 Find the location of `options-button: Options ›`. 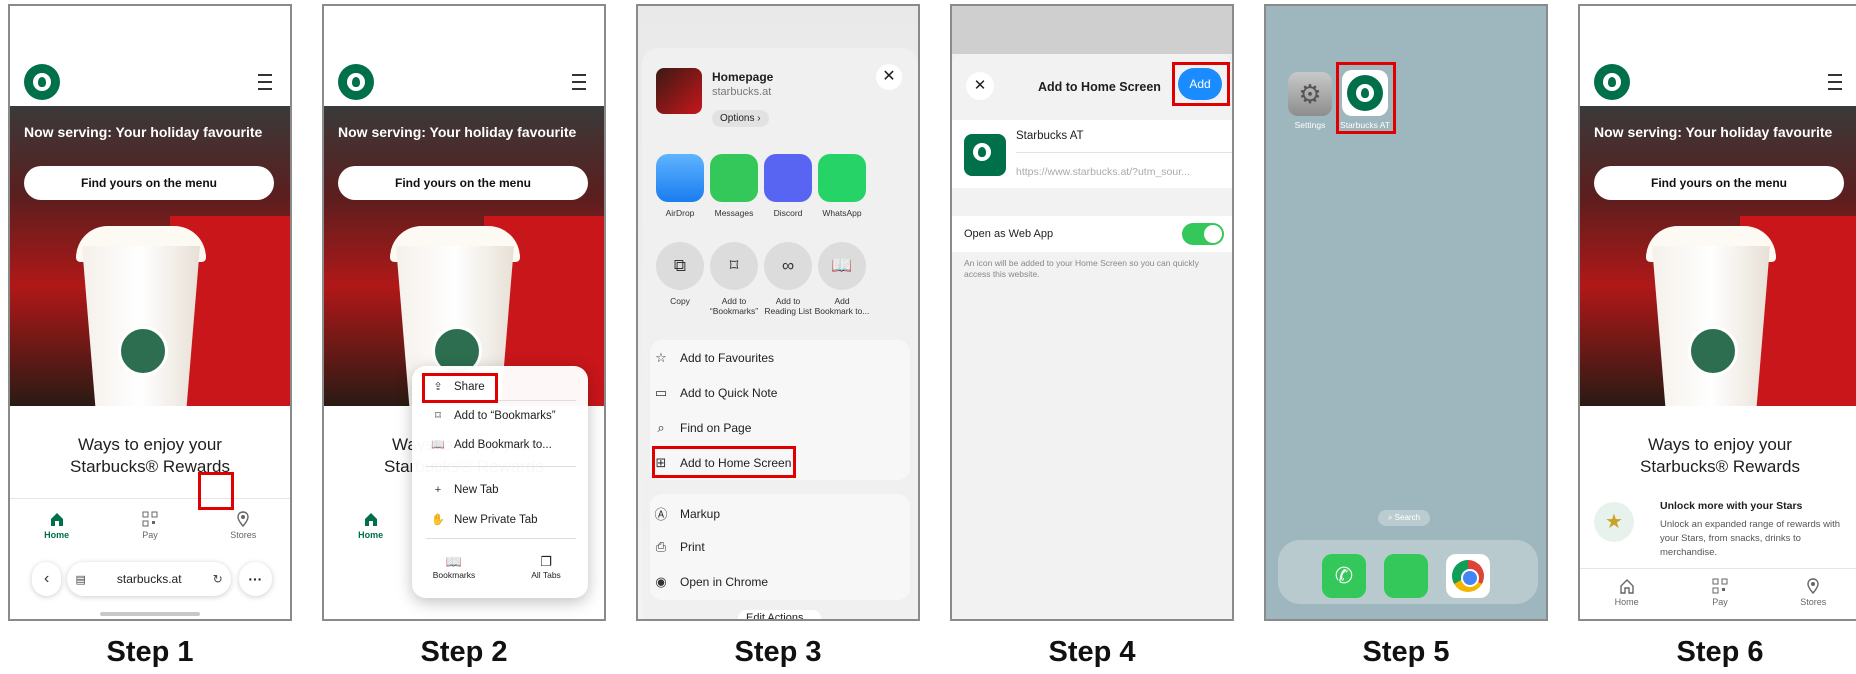

options-button: Options › is located at coordinates (740, 118).